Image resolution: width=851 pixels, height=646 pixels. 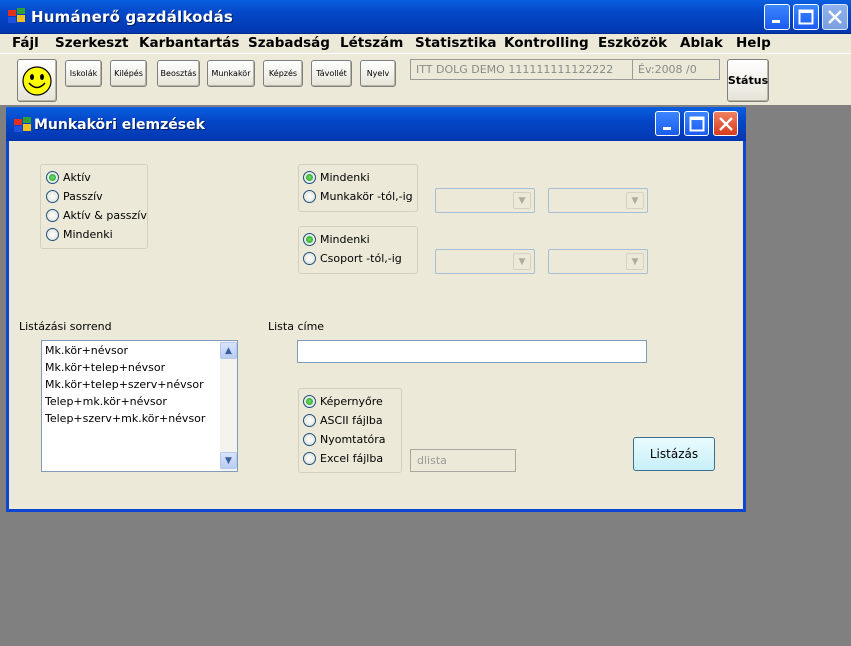 I want to click on radio-job-range: Munkakör -tól,-ig, so click(x=358, y=196).